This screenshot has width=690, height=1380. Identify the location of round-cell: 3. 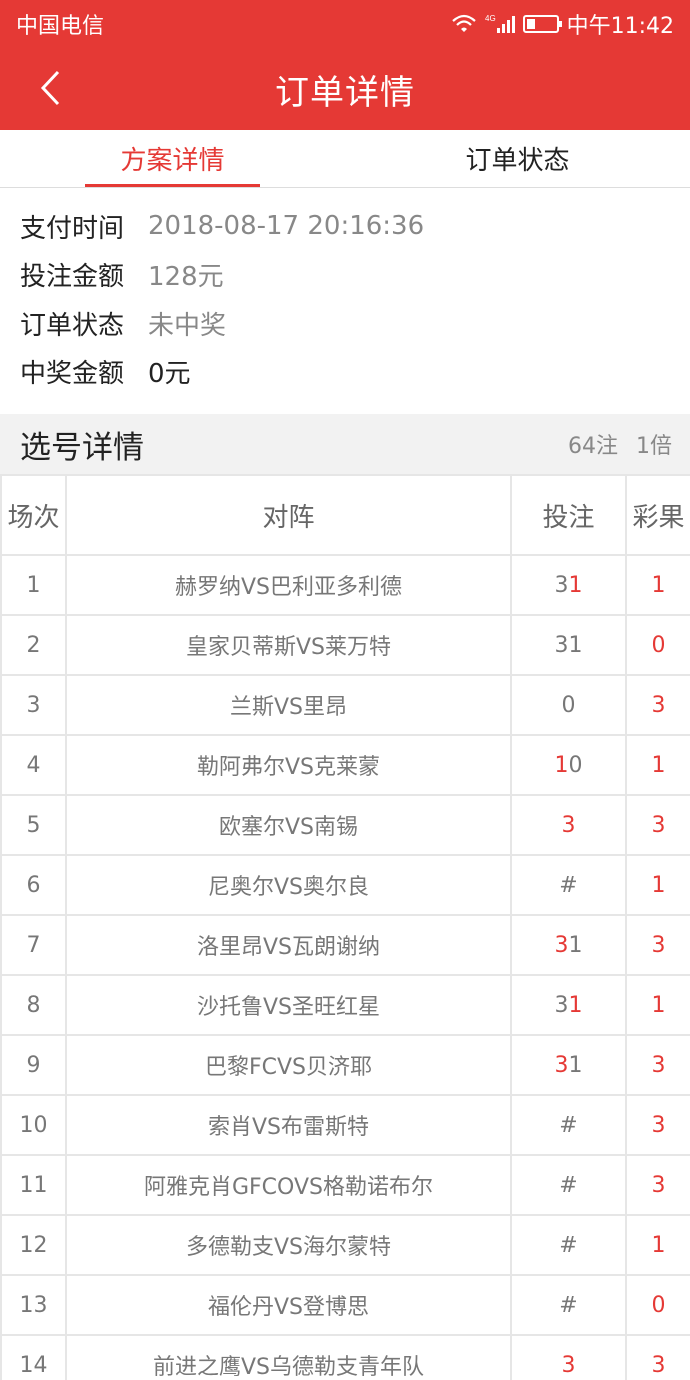
(33, 705).